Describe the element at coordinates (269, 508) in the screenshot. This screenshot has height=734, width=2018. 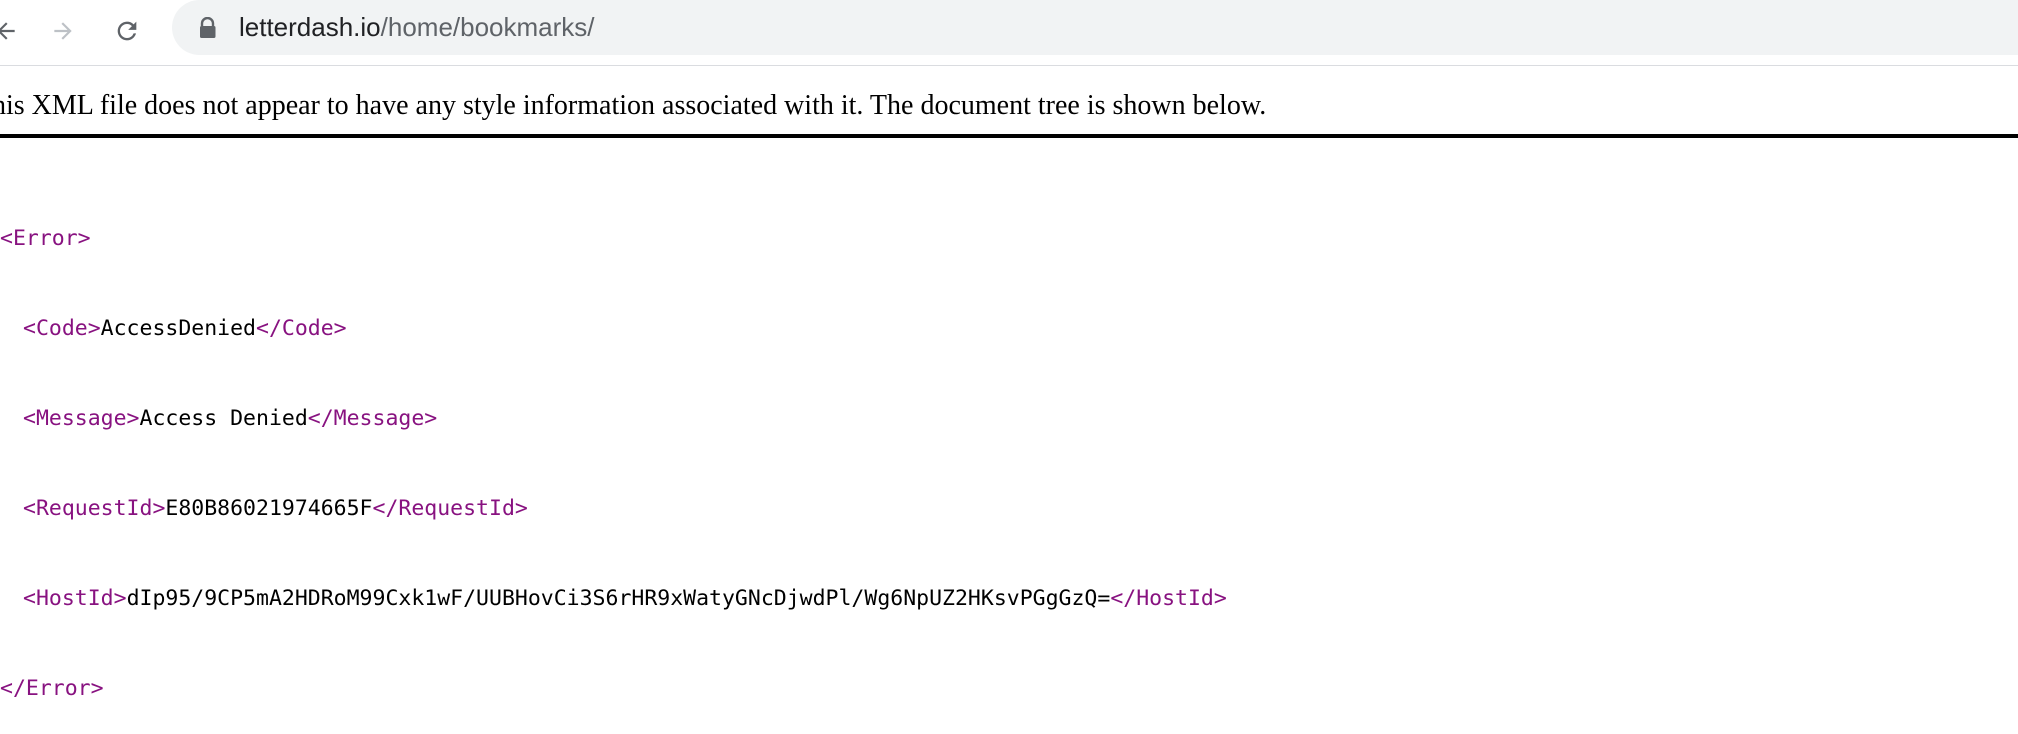
I see `xml-requestid-value: E80B86021974665F` at that location.